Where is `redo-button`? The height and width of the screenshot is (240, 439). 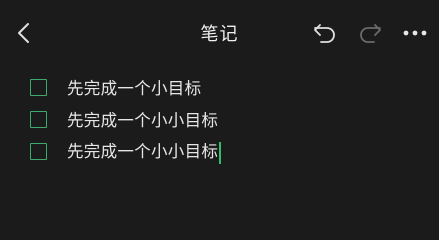
redo-button is located at coordinates (370, 33).